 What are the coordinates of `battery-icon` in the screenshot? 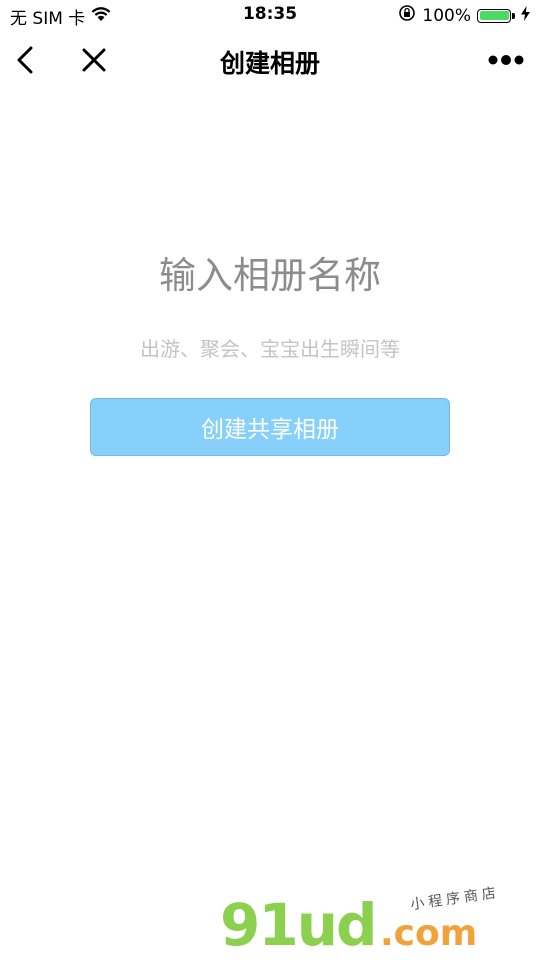 It's located at (496, 15).